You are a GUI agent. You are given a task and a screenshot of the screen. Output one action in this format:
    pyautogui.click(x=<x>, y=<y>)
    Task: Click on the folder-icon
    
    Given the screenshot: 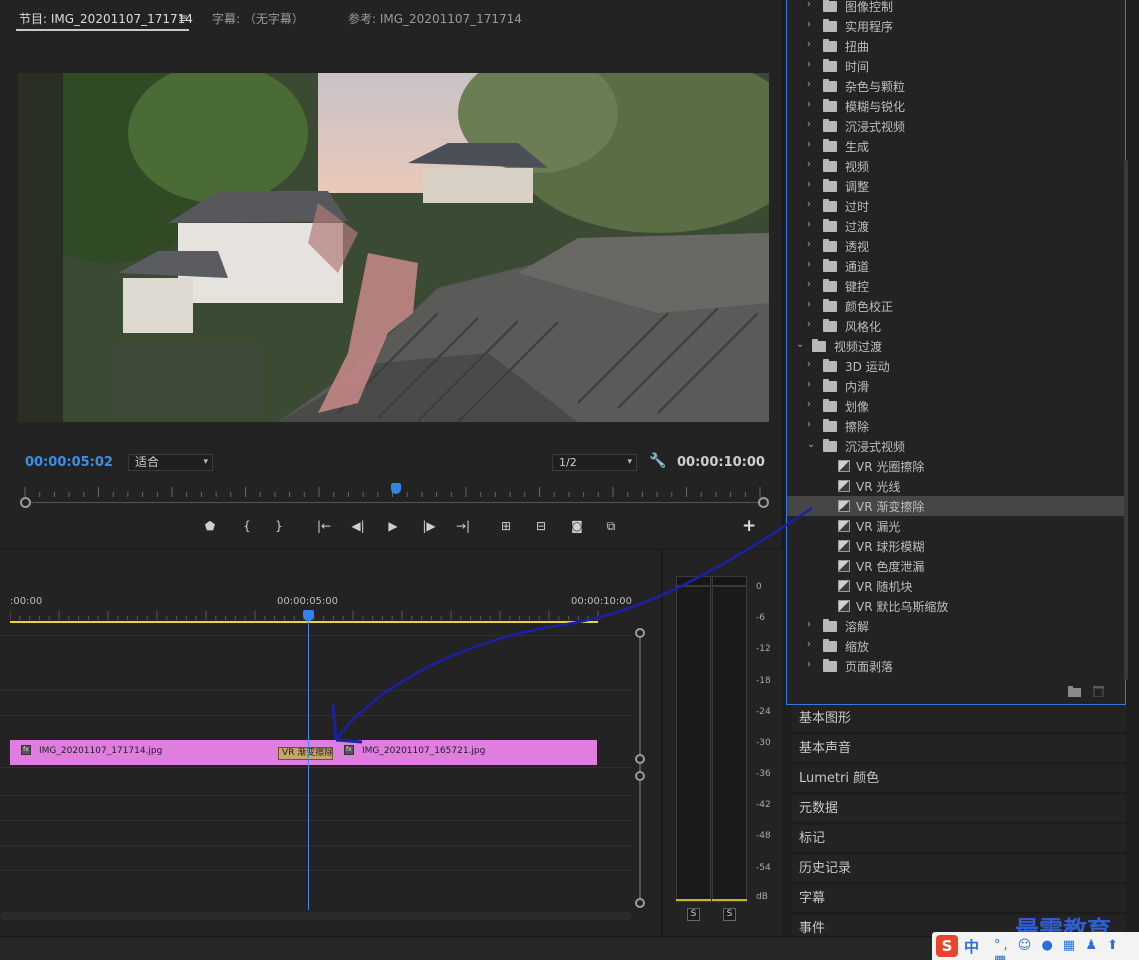 What is the action you would take?
    pyautogui.click(x=830, y=245)
    